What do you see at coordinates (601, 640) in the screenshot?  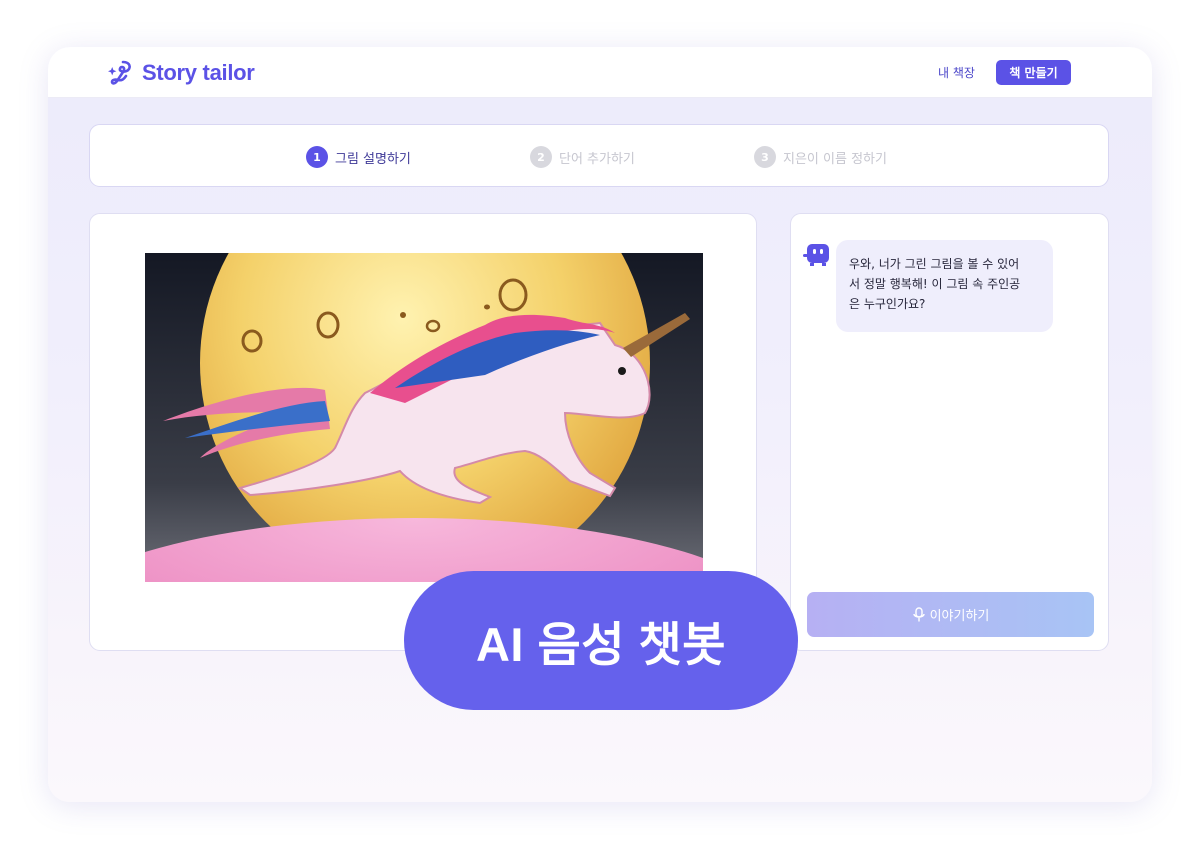 I see `ai-voice-chatbot-banner: AI 음성 챗봇` at bounding box center [601, 640].